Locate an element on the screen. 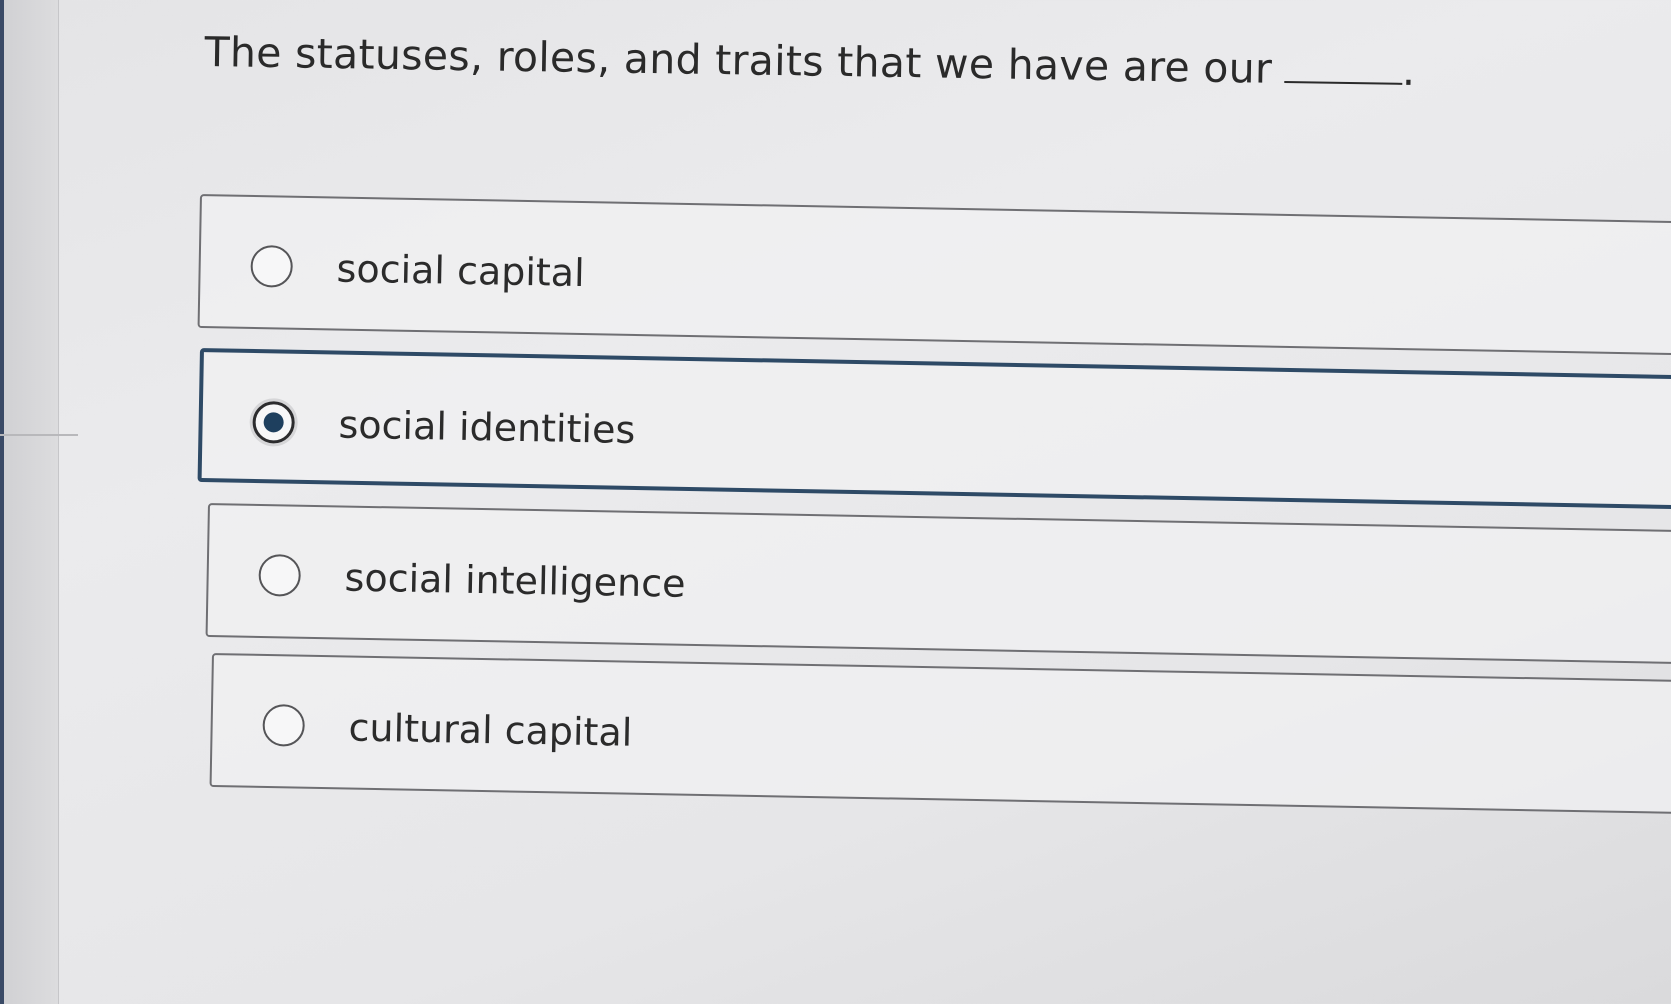 This screenshot has width=1671, height=1004. option-label: social capital is located at coordinates (461, 271).